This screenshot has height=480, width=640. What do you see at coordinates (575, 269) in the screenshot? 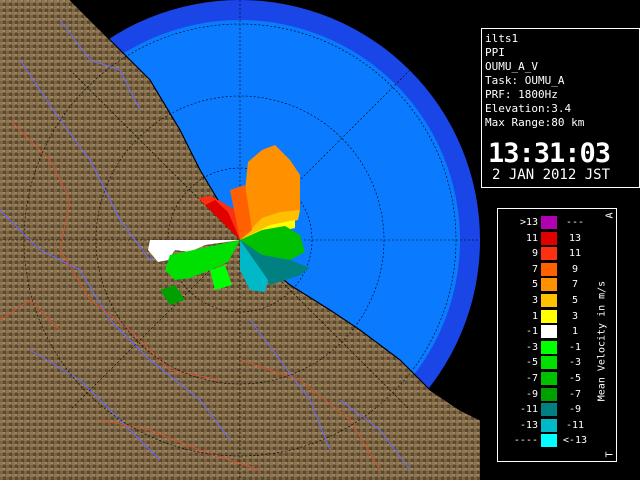
I see `legend-high-label: 9` at bounding box center [575, 269].